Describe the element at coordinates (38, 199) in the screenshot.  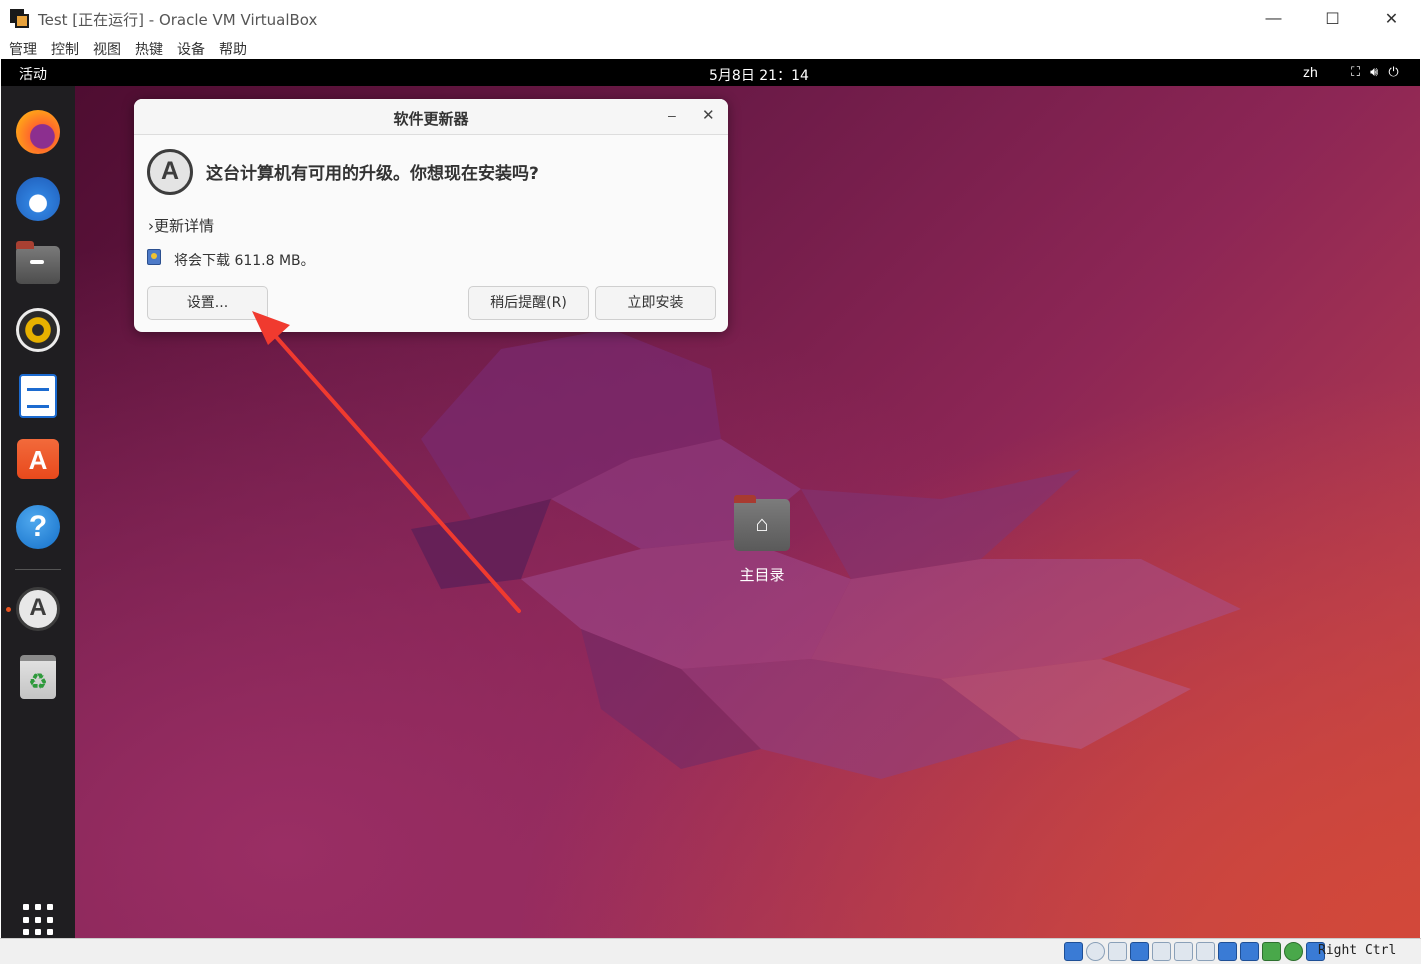
I see `thunderbird-icon` at that location.